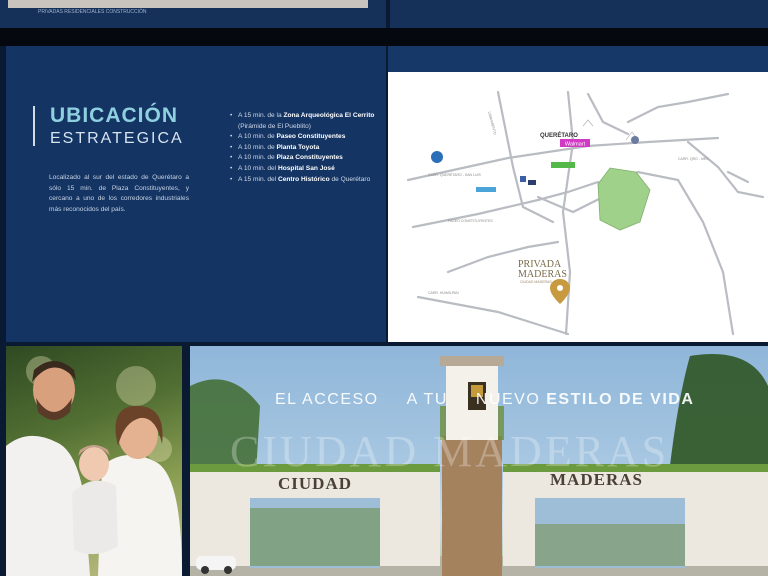 The height and width of the screenshot is (576, 768). I want to click on brand-marker: PRIVADA MADERAS CIUDAD MADERAS, so click(544, 281).